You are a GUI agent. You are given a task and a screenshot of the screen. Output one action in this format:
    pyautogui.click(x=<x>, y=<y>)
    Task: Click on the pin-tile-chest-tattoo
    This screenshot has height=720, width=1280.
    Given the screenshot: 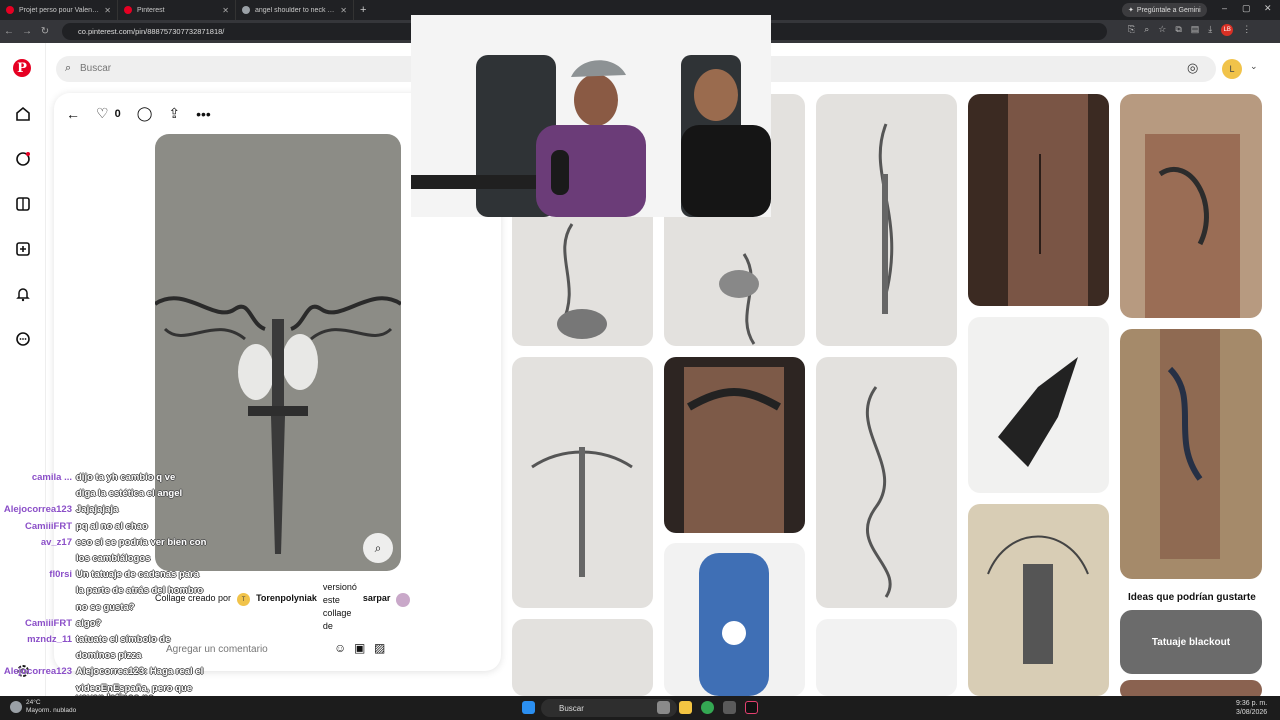 What is the action you would take?
    pyautogui.click(x=734, y=445)
    